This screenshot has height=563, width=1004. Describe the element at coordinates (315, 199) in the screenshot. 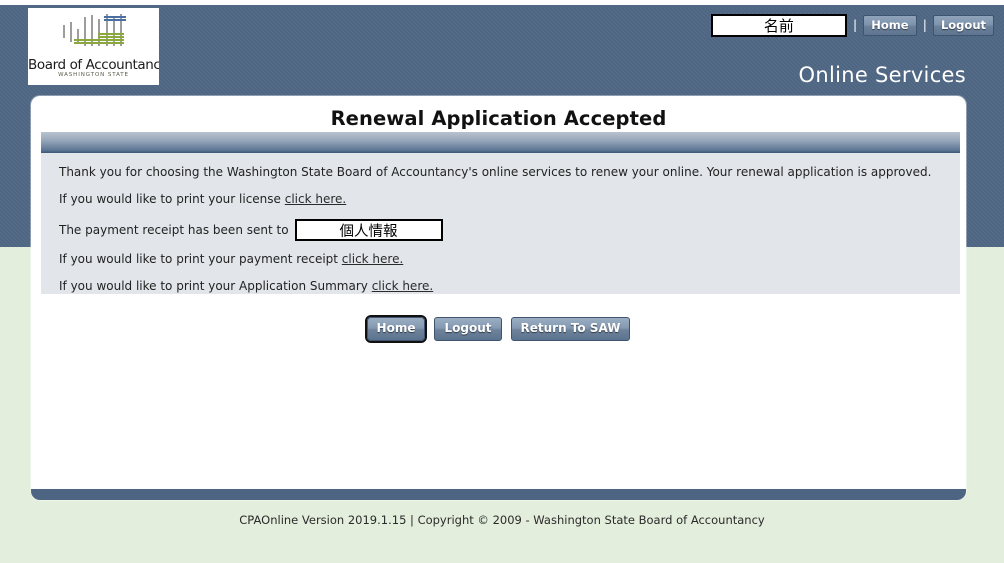

I see `print-license-link: click here.` at that location.